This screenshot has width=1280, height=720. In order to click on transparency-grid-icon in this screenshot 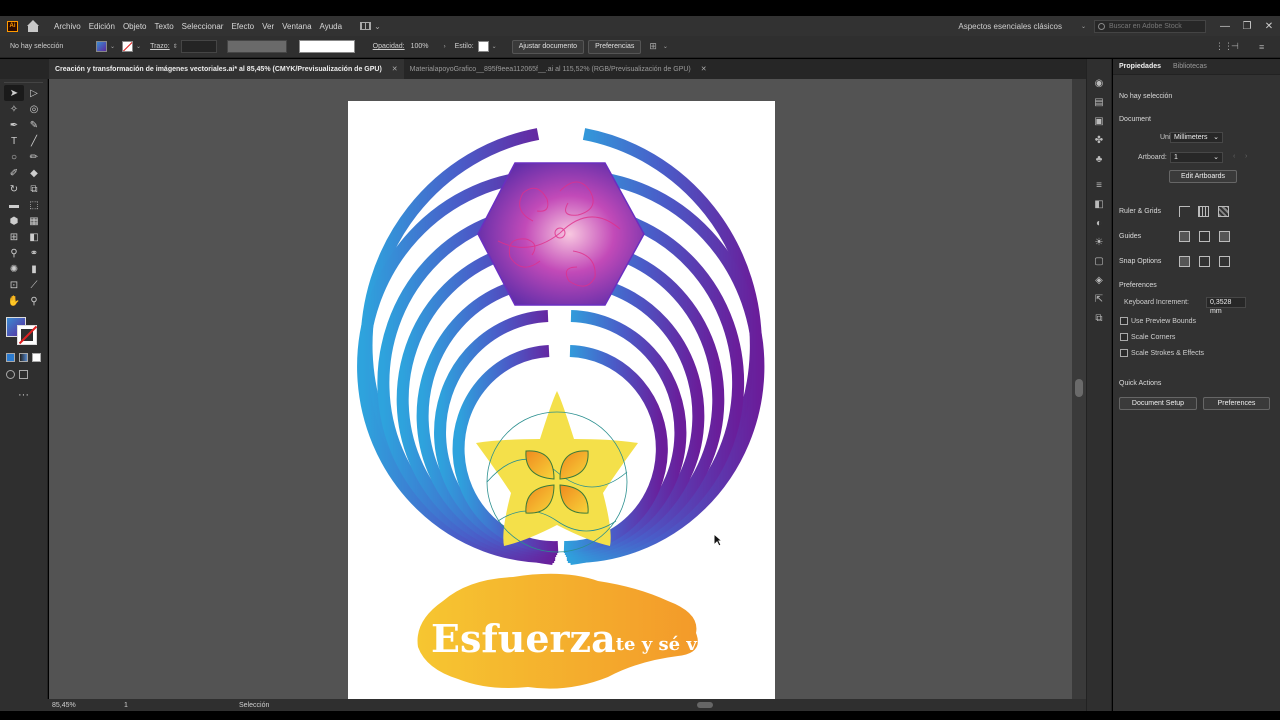, I will do `click(1223, 211)`.